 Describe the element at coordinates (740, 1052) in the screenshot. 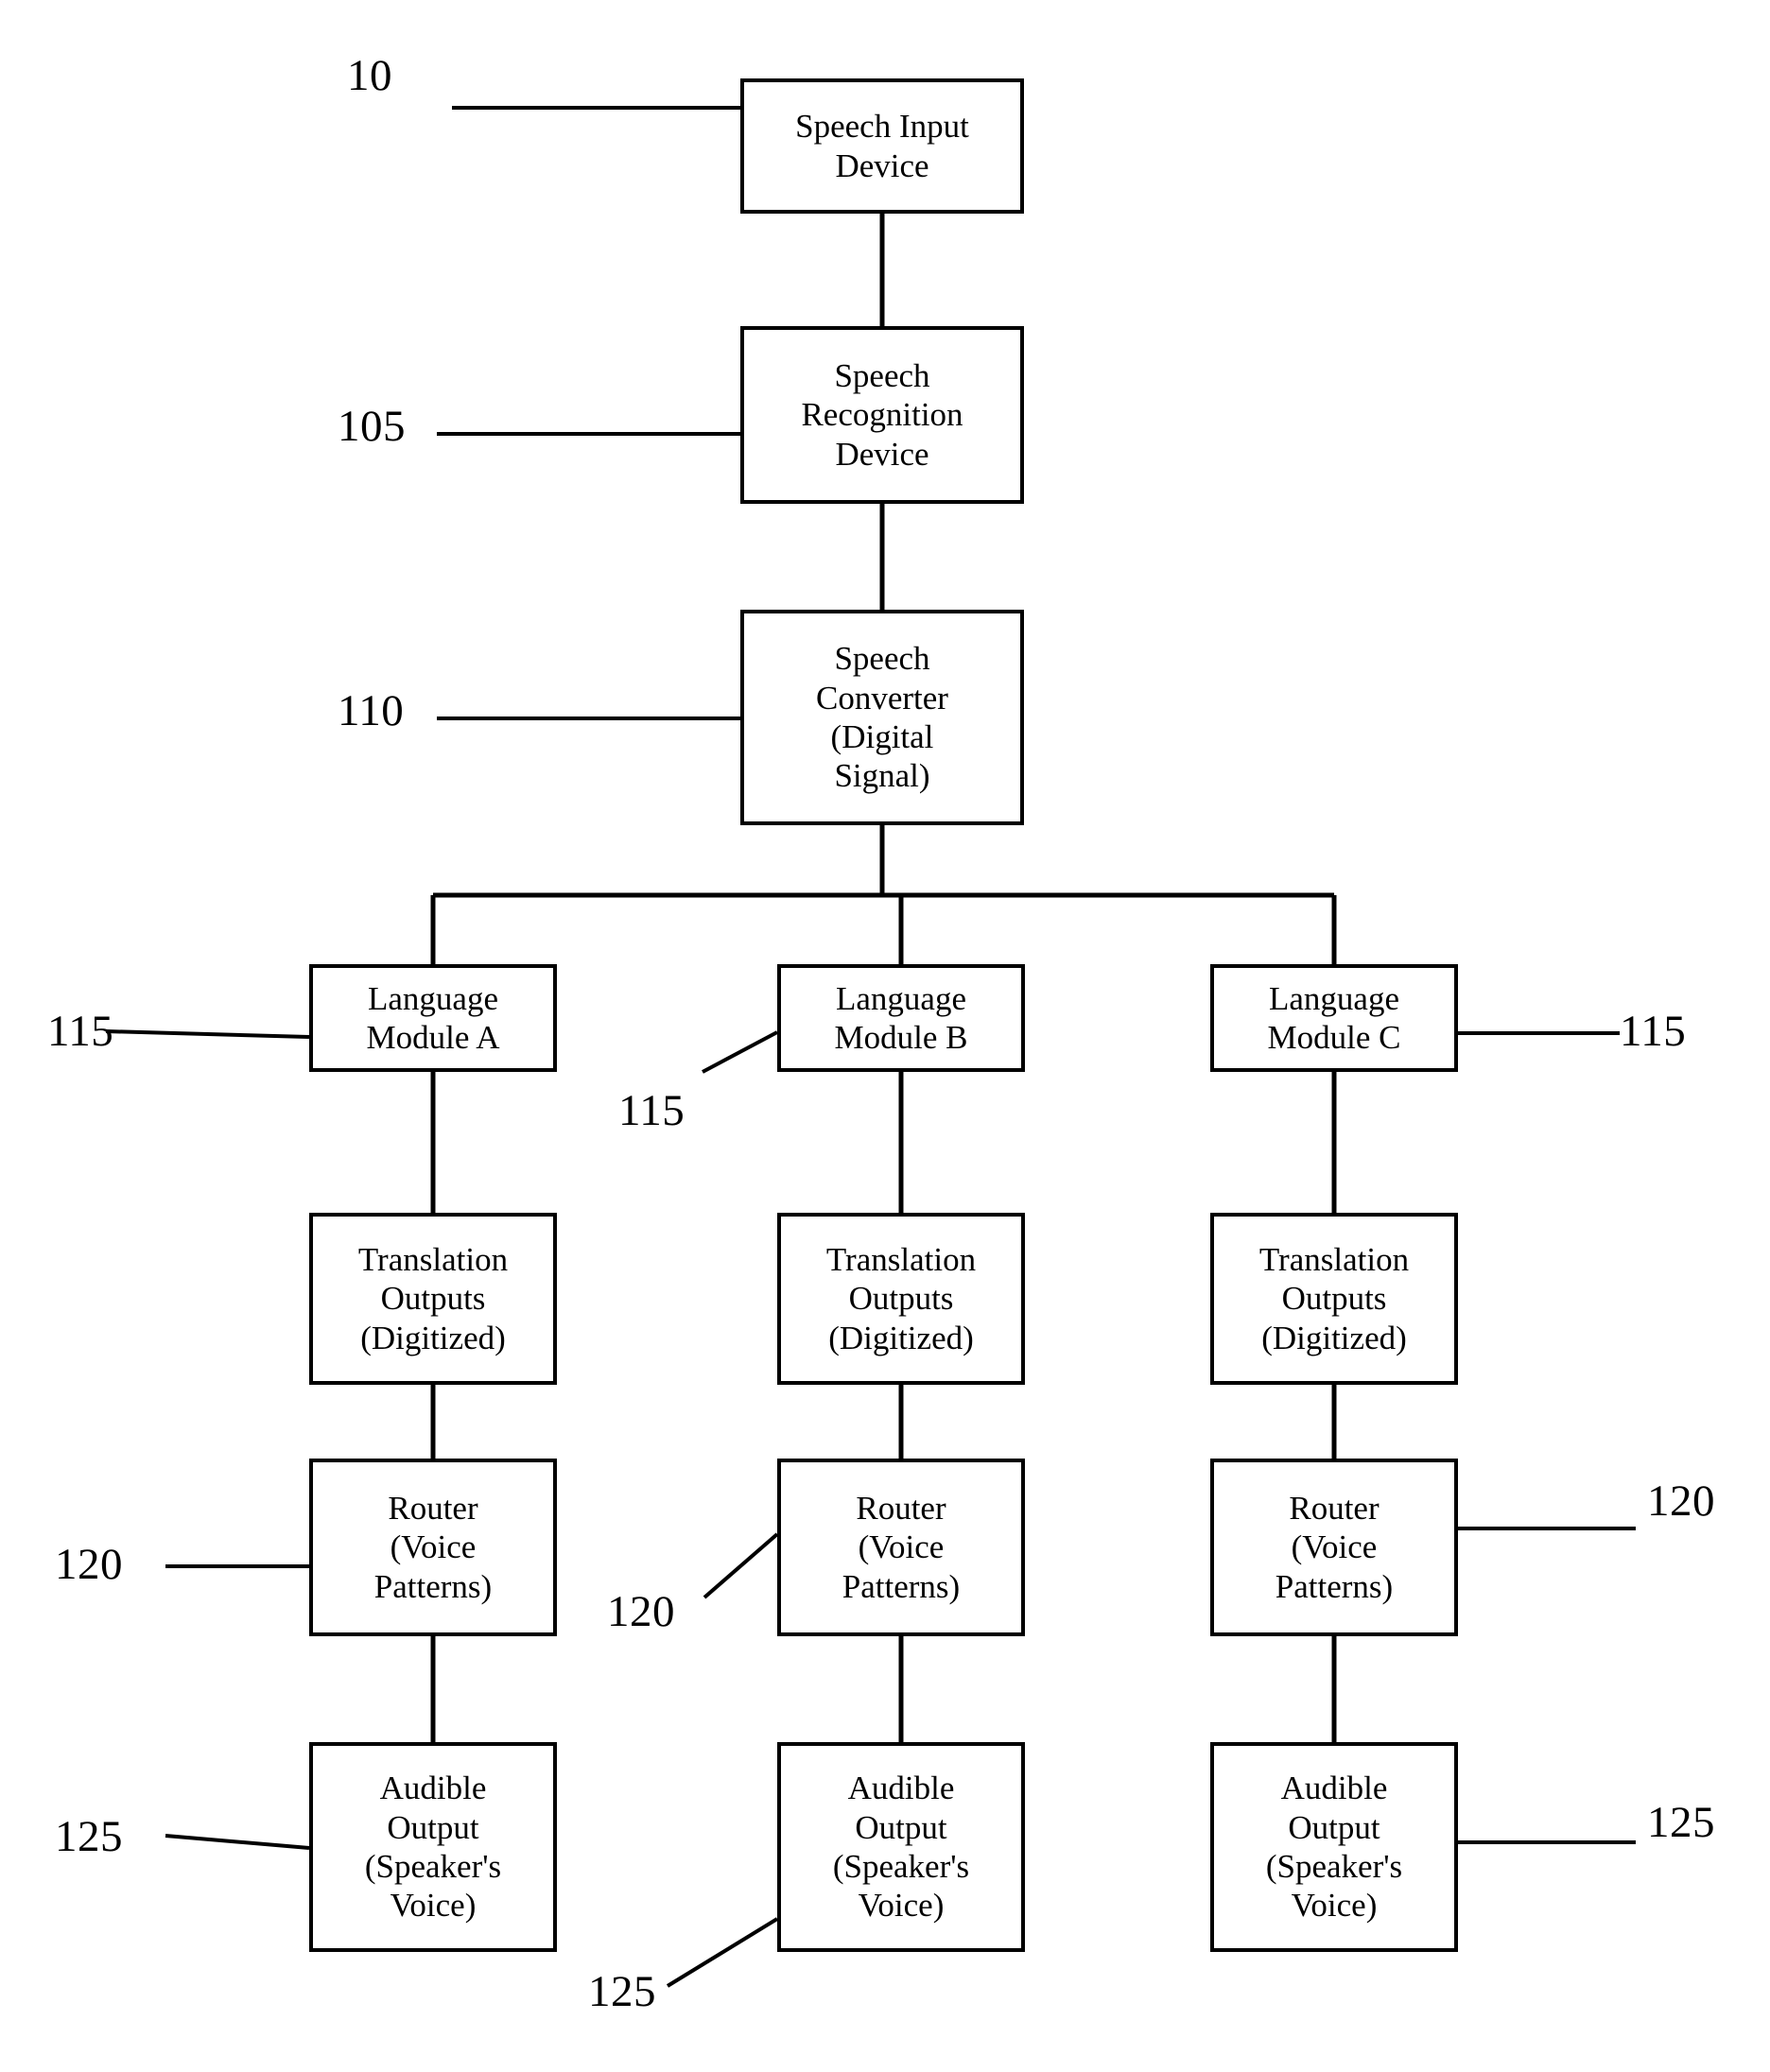

I see `leader-115-mid` at that location.